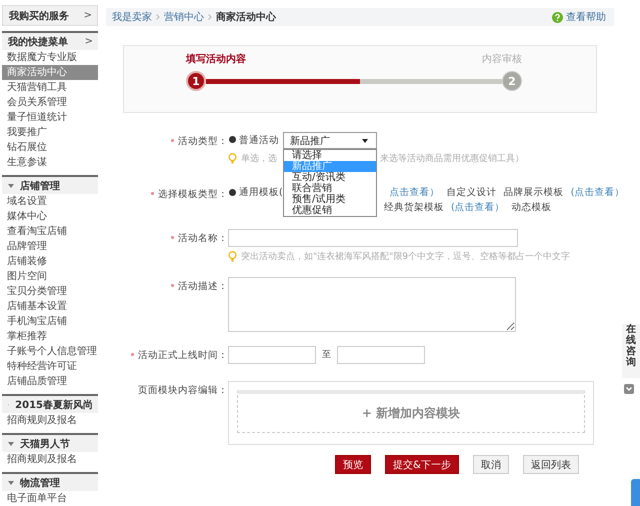  I want to click on field-label: 活动名称：, so click(203, 238).